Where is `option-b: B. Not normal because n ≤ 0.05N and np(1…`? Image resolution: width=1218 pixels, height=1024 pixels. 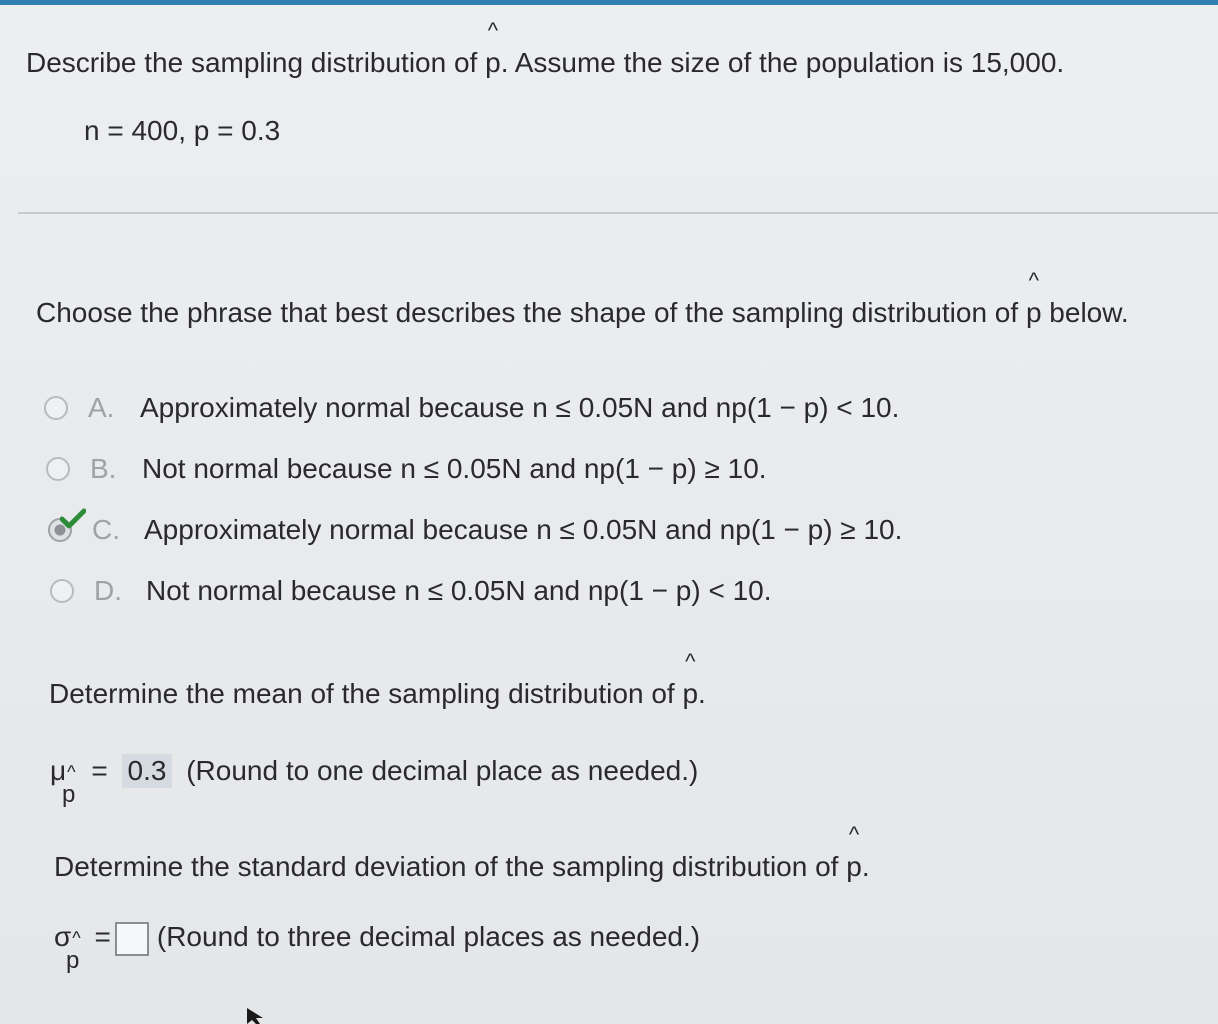 option-b: B. Not normal because n ≤ 0.05N and np(1… is located at coordinates (406, 469).